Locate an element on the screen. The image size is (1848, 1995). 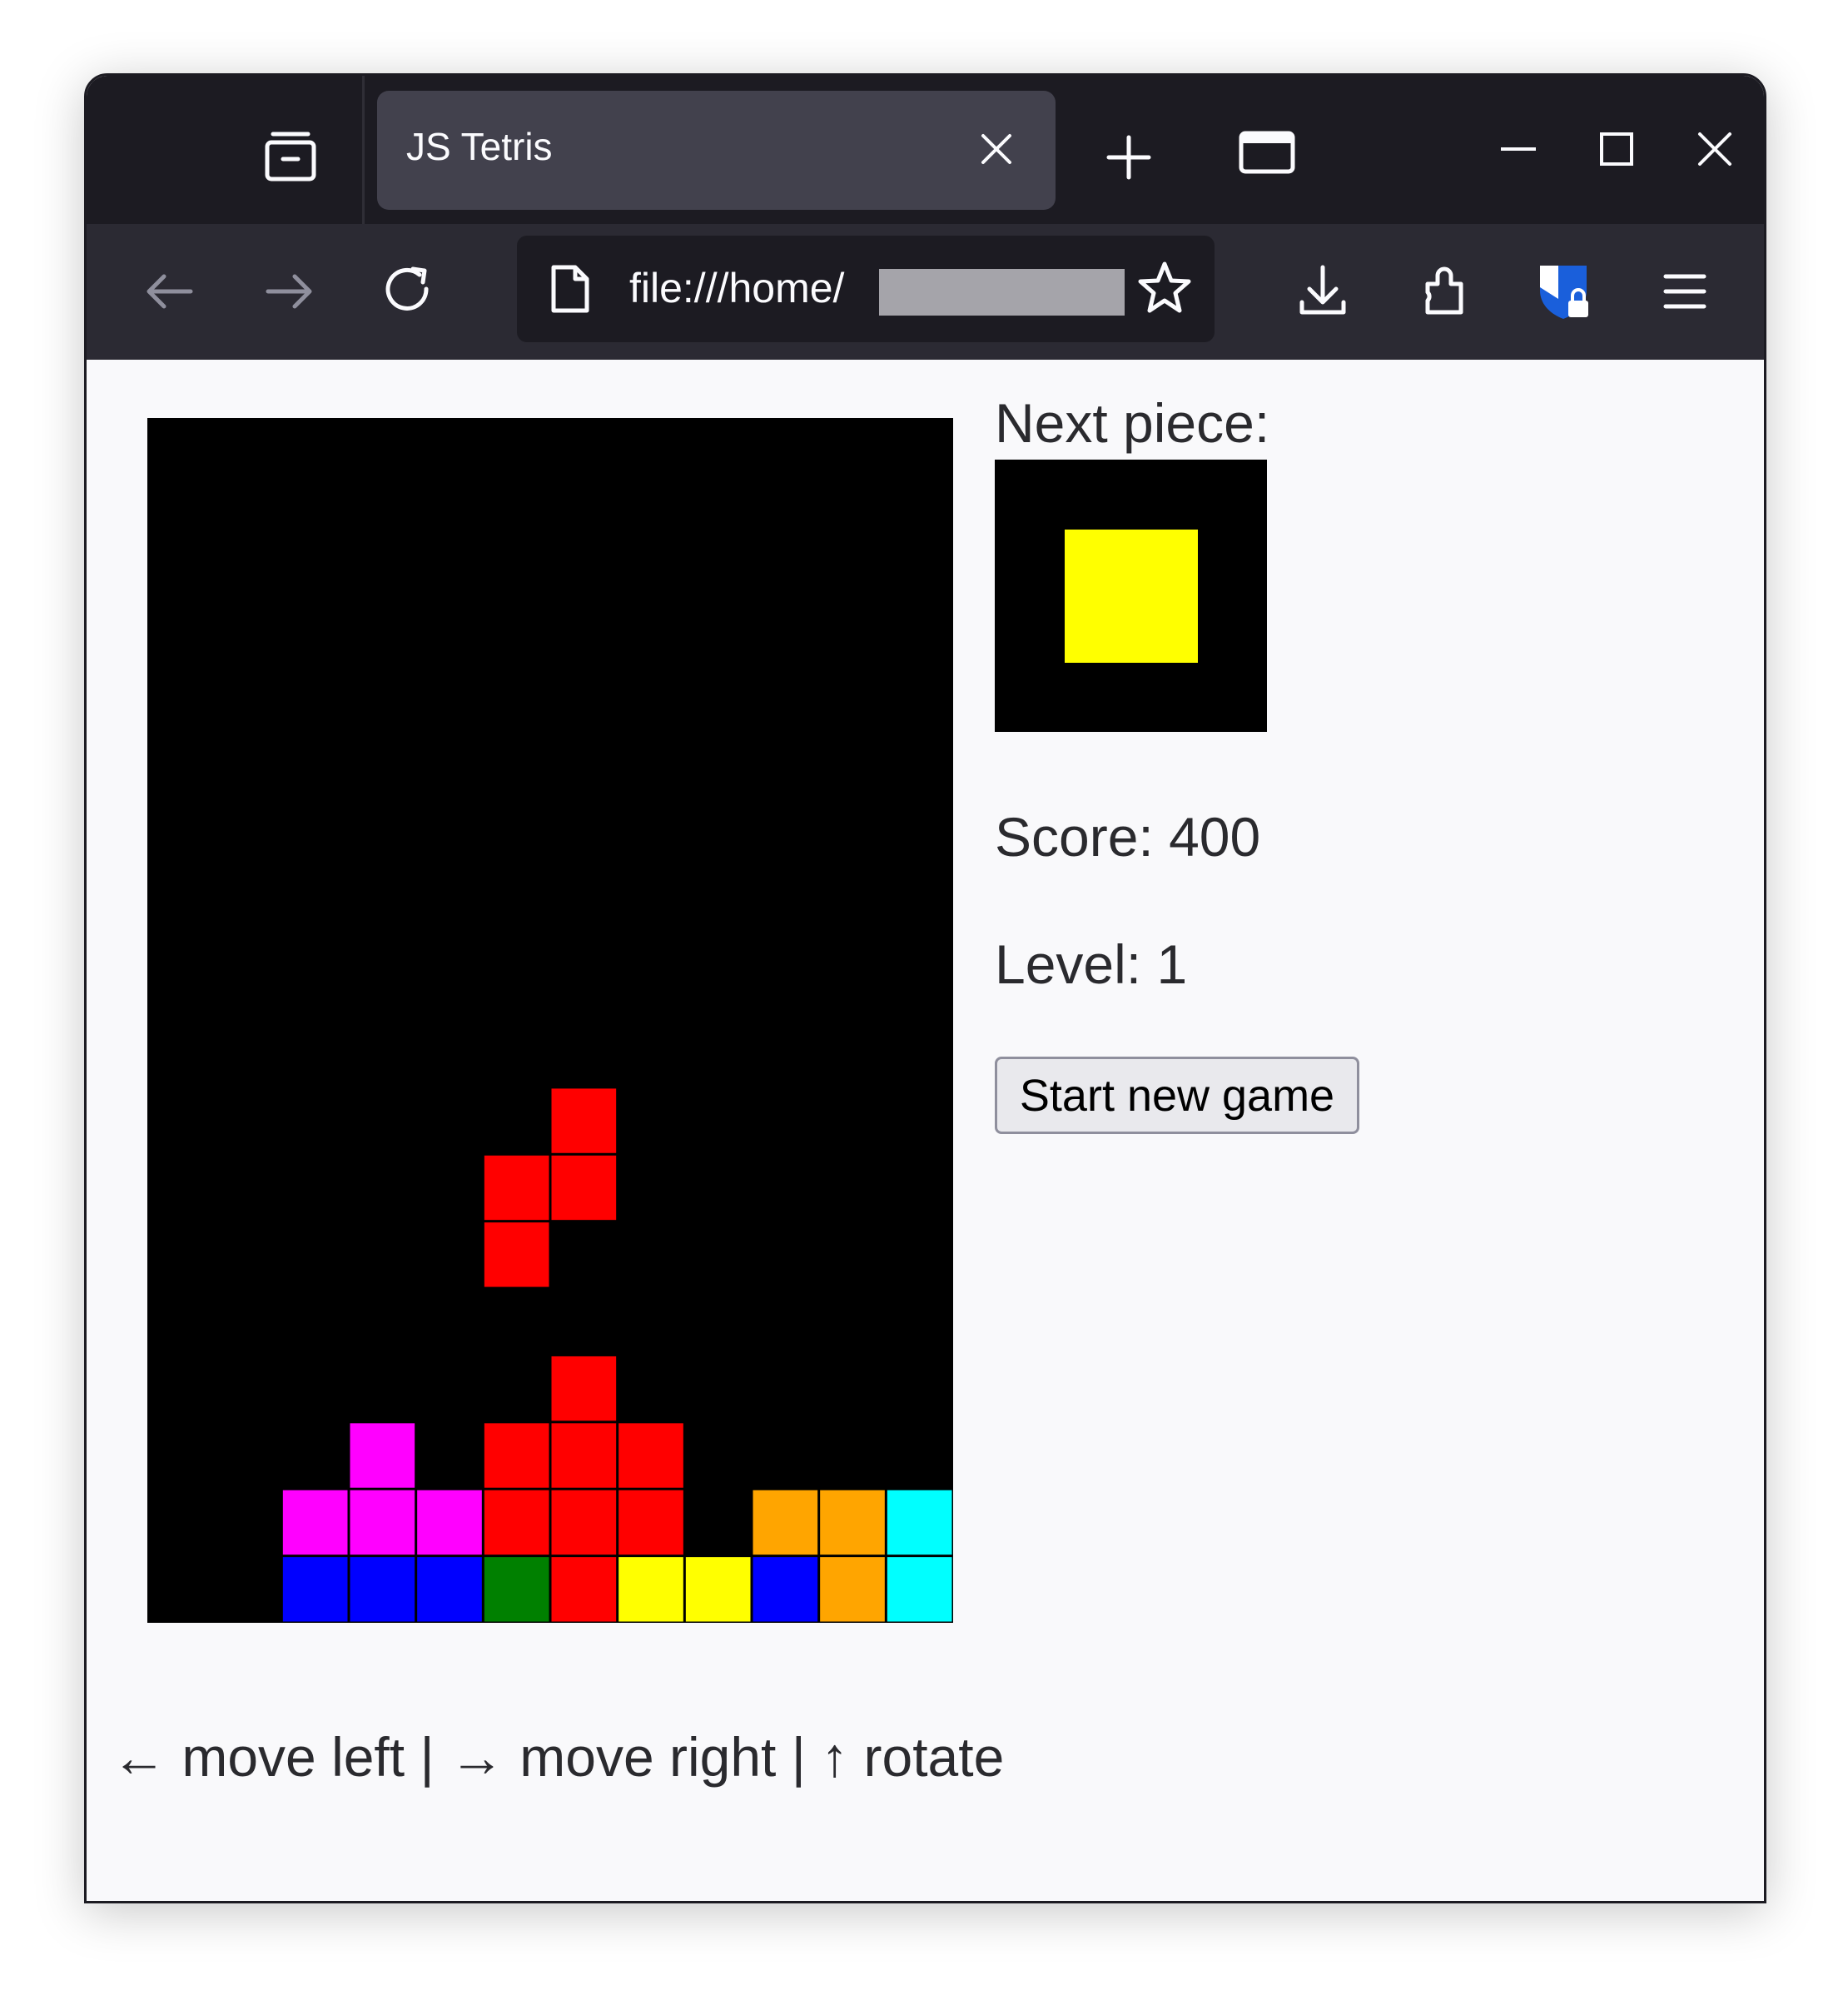
reload-icon is located at coordinates (409, 291).